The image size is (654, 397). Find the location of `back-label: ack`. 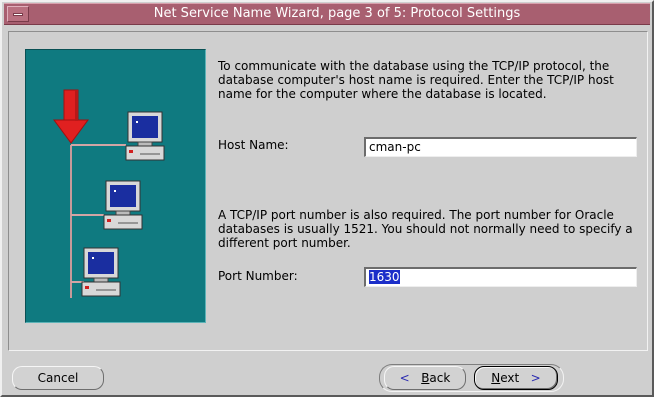

back-label: ack is located at coordinates (440, 378).